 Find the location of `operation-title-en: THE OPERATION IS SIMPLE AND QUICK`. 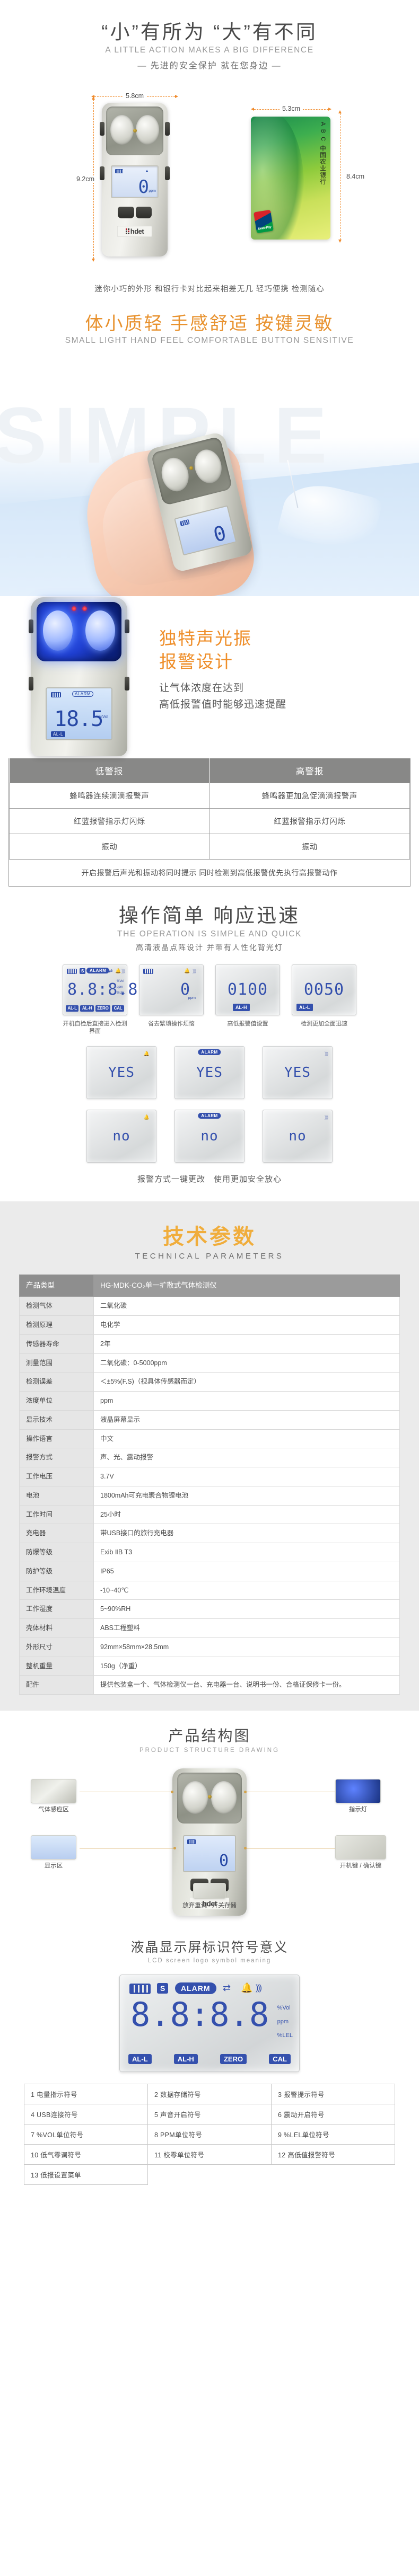

operation-title-en: THE OPERATION IS SIMPLE AND QUICK is located at coordinates (210, 934).